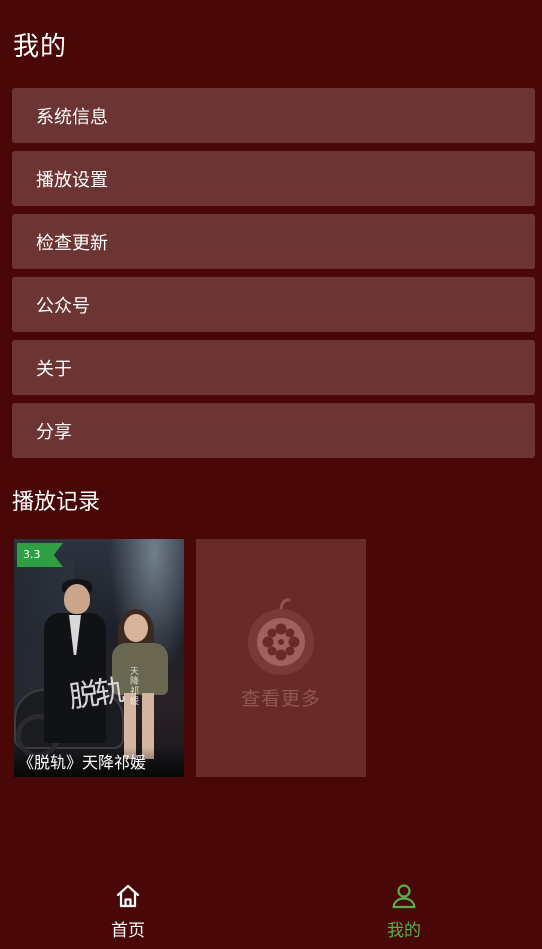 This screenshot has height=949, width=542. I want to click on menu-item-share: 分享, so click(273, 430).